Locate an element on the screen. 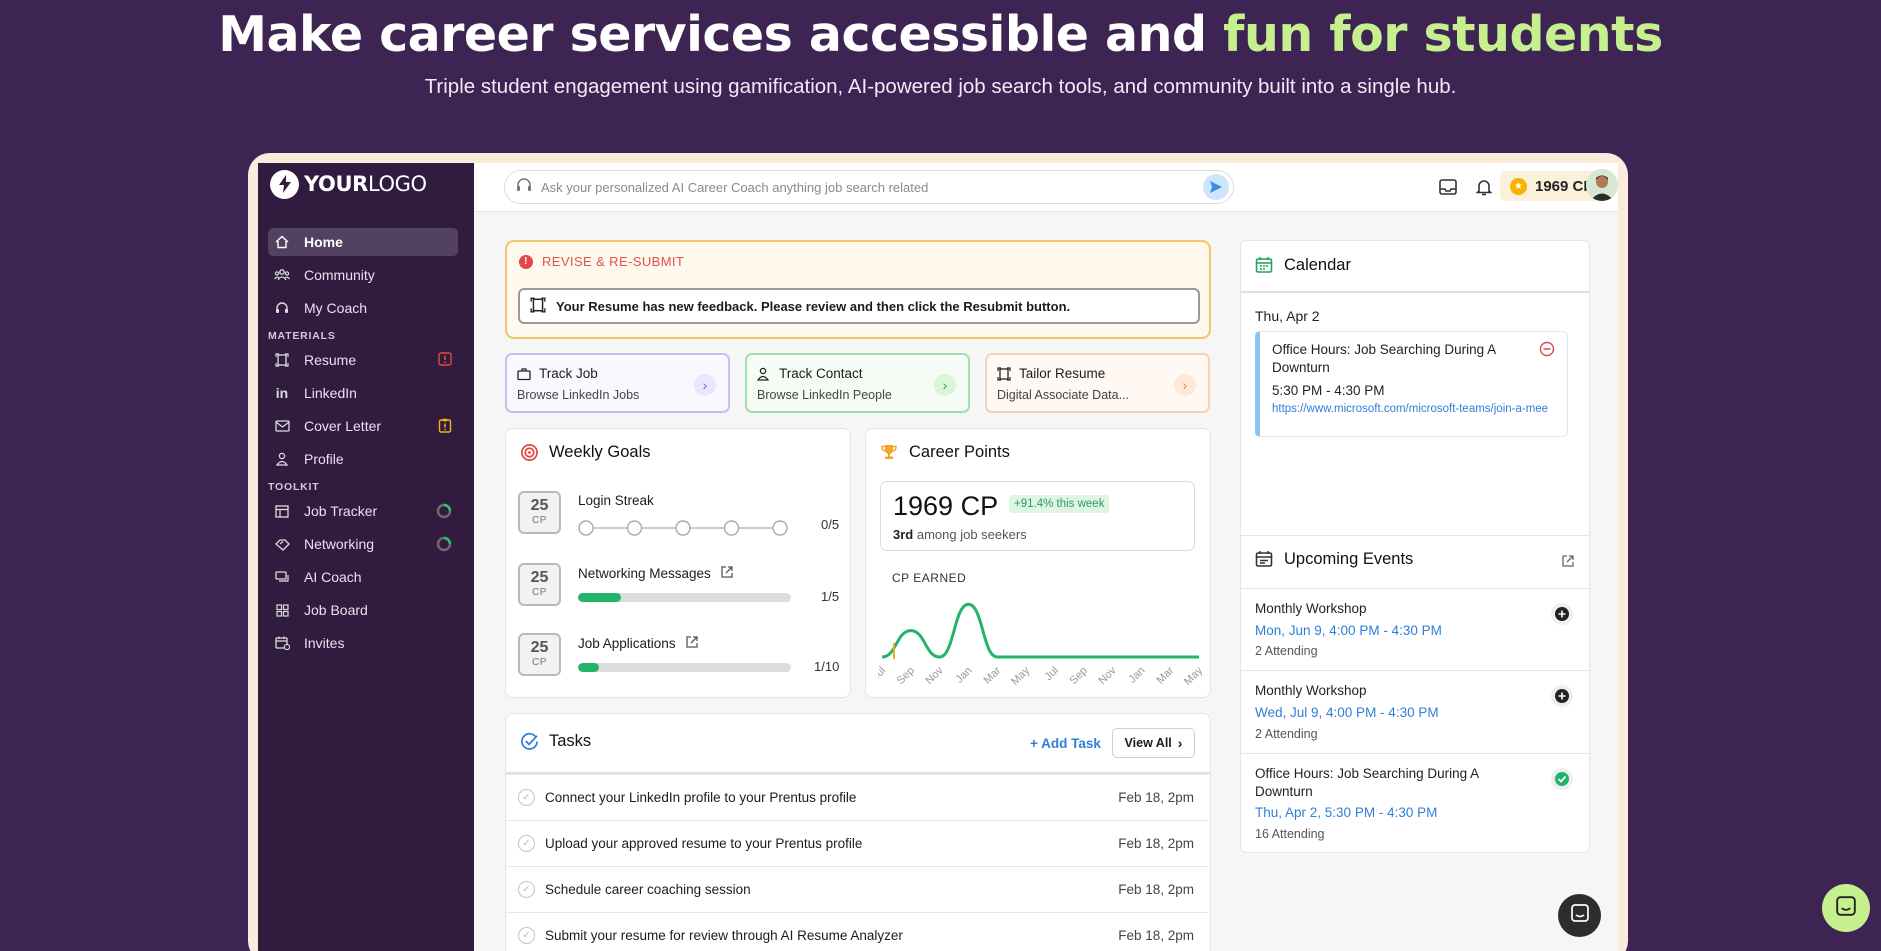  hero-title-accent: fun for students is located at coordinates (1443, 34).